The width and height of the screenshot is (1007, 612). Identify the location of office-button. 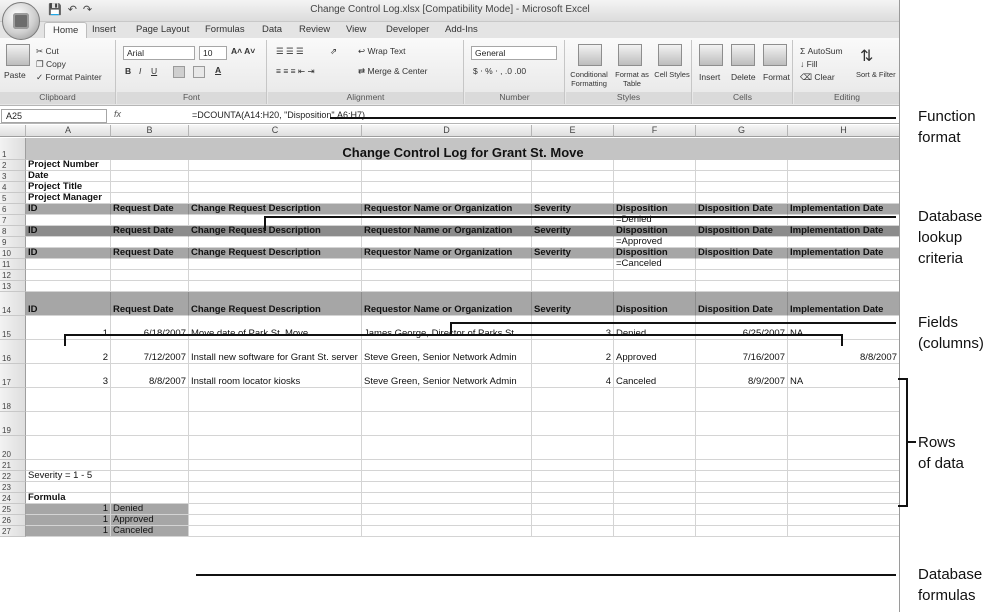
(21, 21).